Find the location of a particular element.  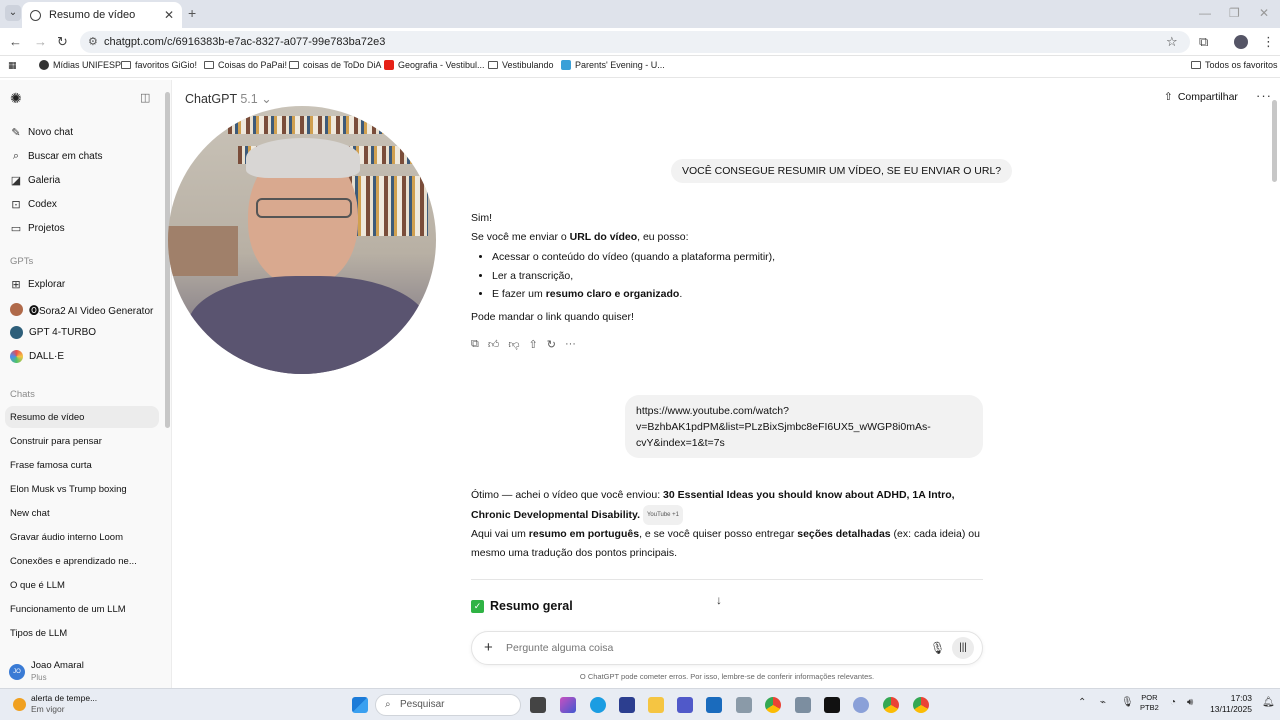

prompt-input is located at coordinates (706, 648).